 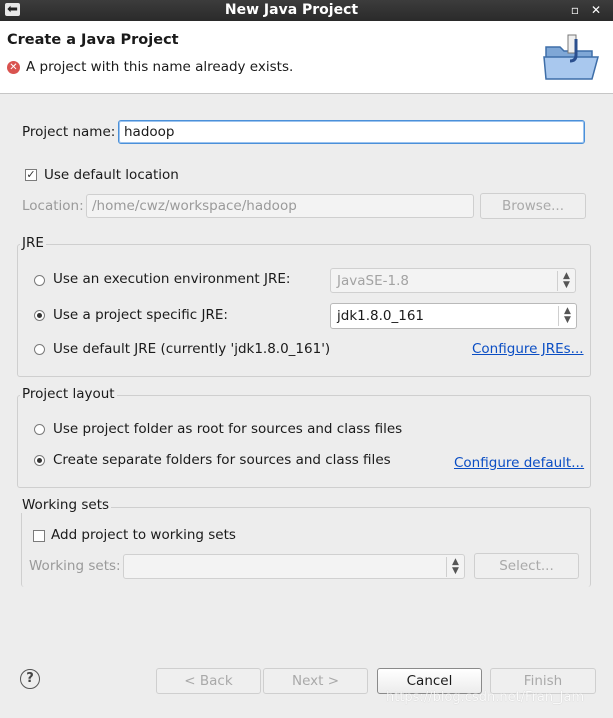 I want to click on watermark: https://blog.csdn.net/Fran_Jam, so click(x=485, y=697).